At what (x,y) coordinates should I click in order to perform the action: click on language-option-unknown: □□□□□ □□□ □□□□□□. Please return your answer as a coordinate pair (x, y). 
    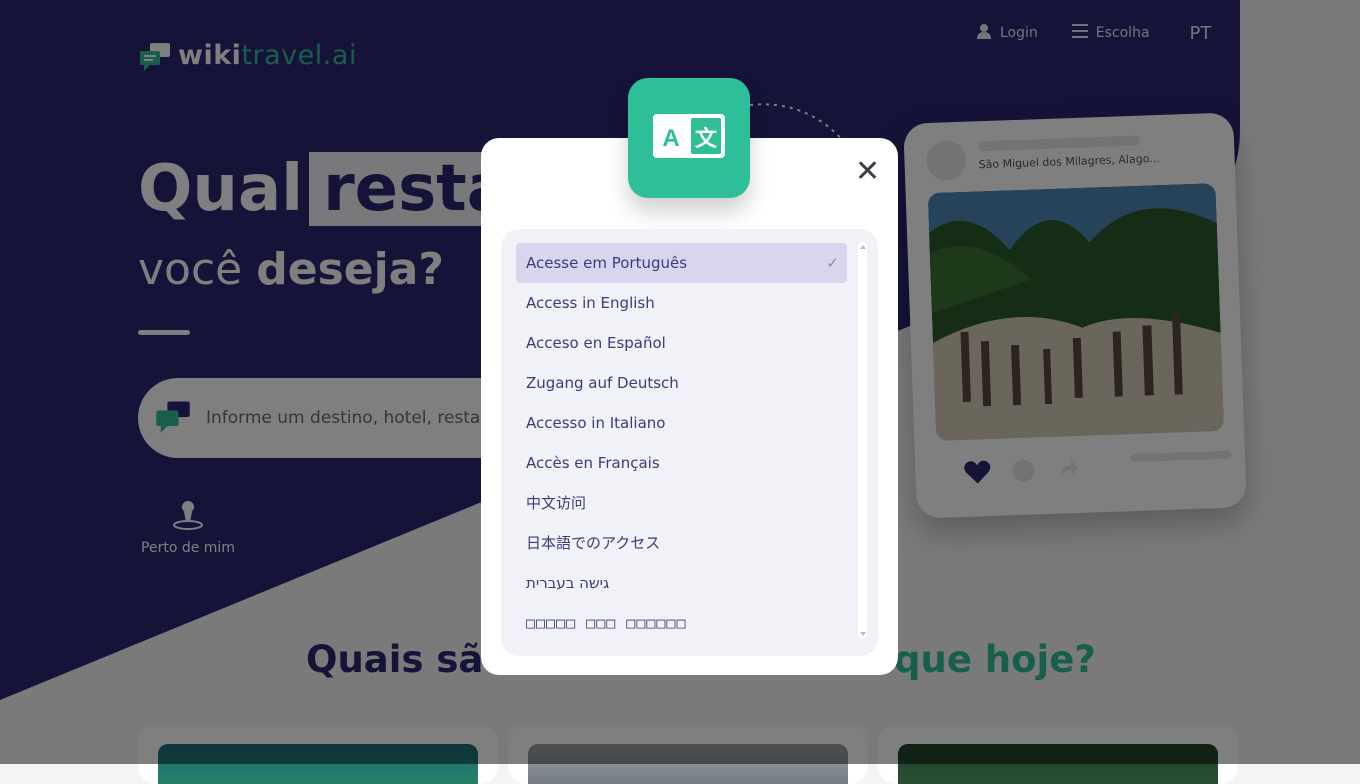
    Looking at the image, I should click on (681, 623).